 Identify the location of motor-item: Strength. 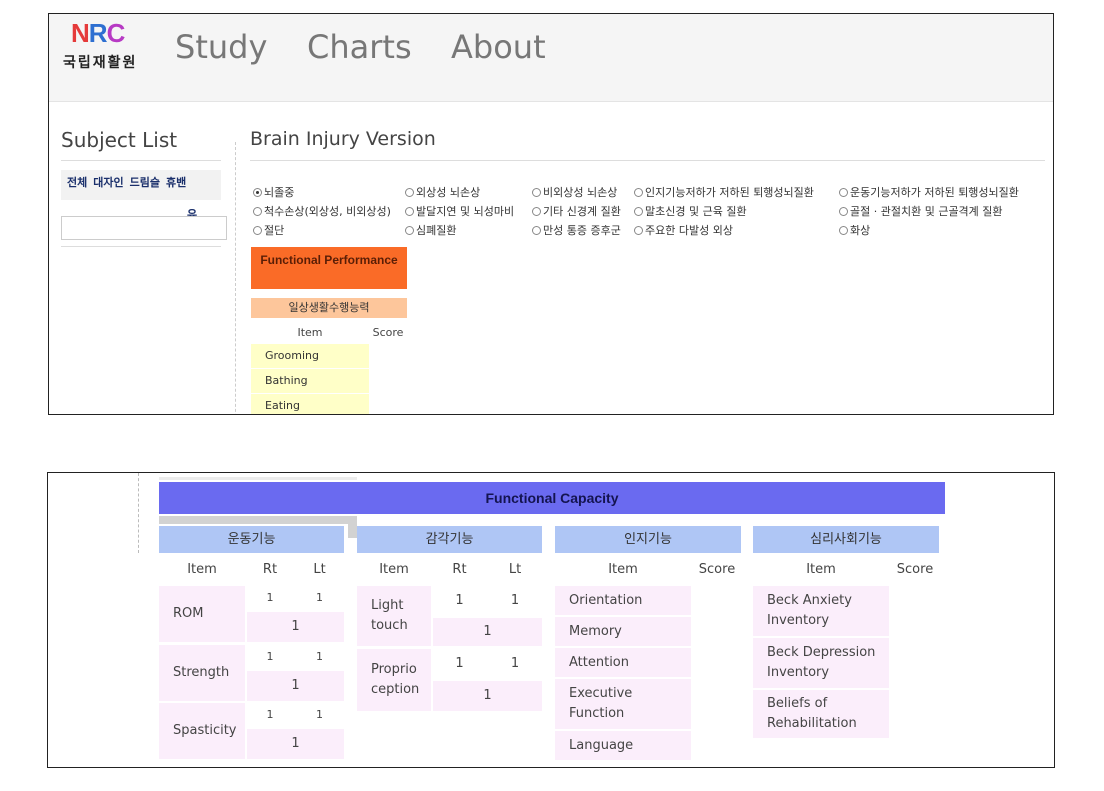
(202, 673).